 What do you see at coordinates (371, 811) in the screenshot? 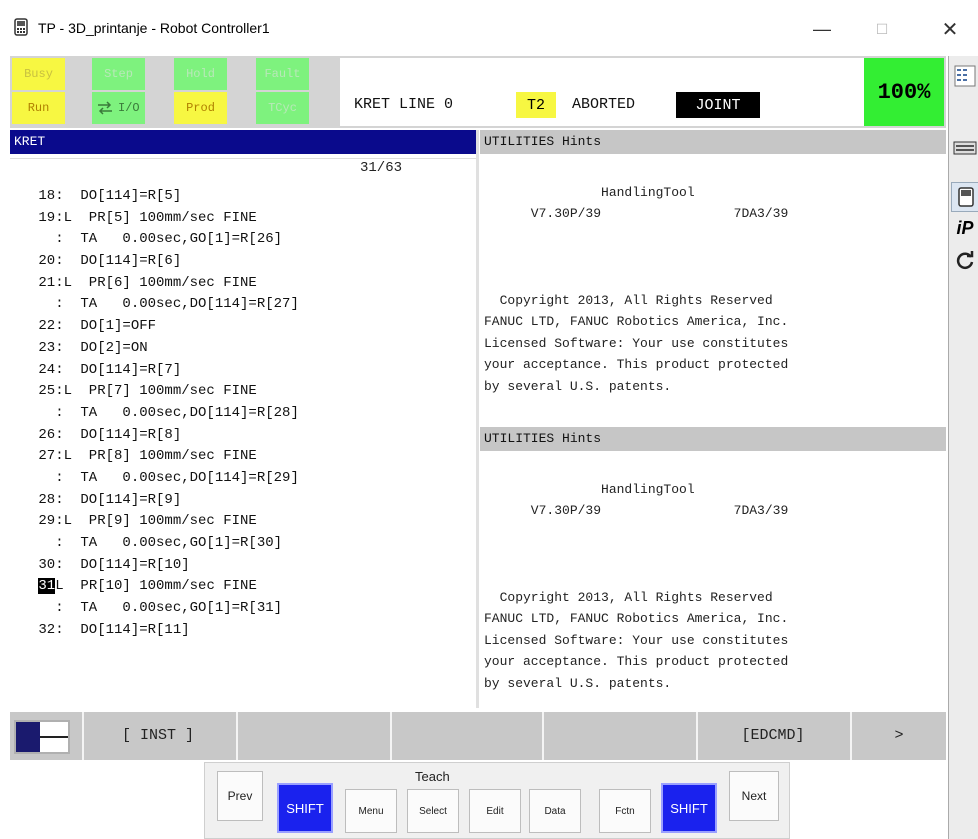
I see `menu-key: Menu` at bounding box center [371, 811].